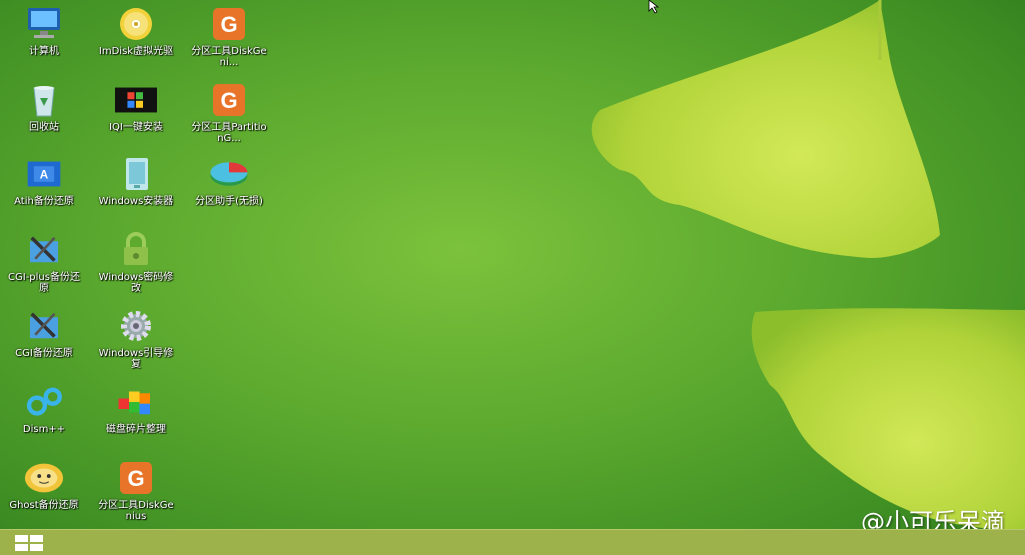 The width and height of the screenshot is (1025, 555). I want to click on desktop-icon-label: IQI一键安装, so click(136, 127).